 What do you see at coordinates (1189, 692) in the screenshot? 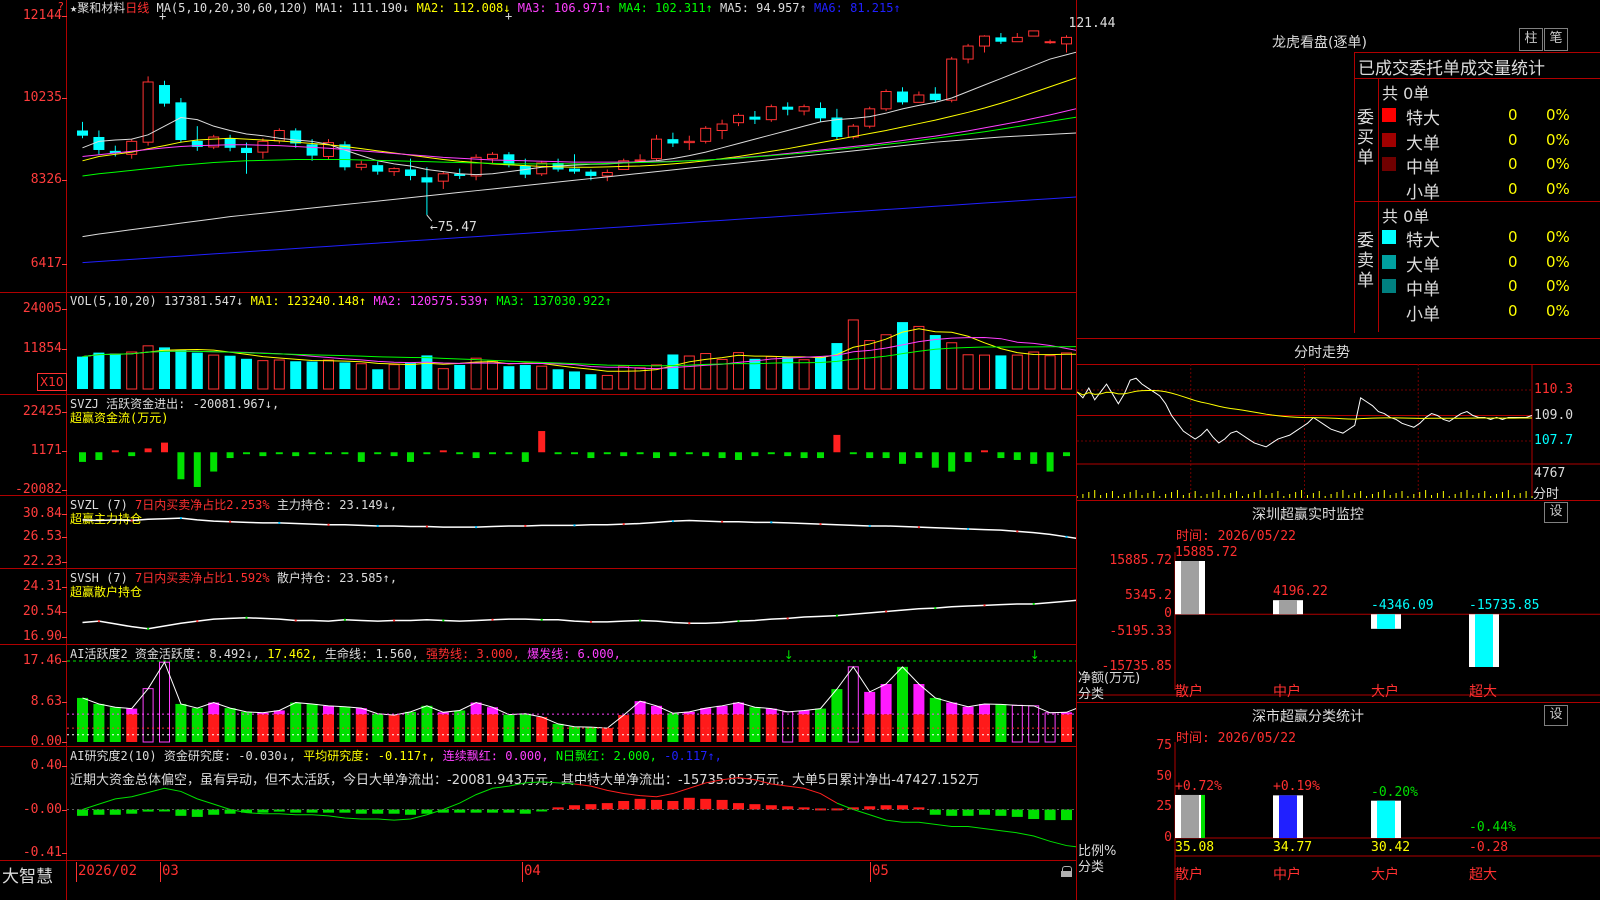
I see `szm-category-1: 散户` at bounding box center [1189, 692].